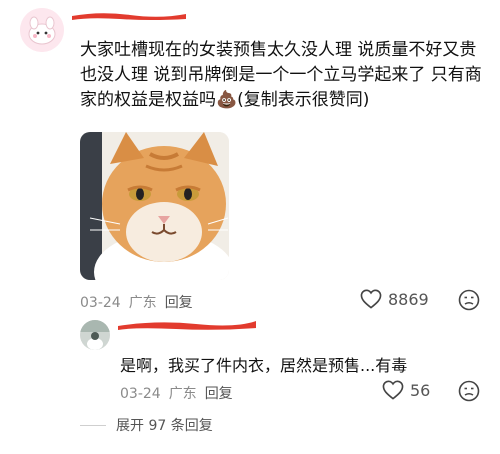 The width and height of the screenshot is (500, 454). I want to click on dislike-button, so click(469, 302).